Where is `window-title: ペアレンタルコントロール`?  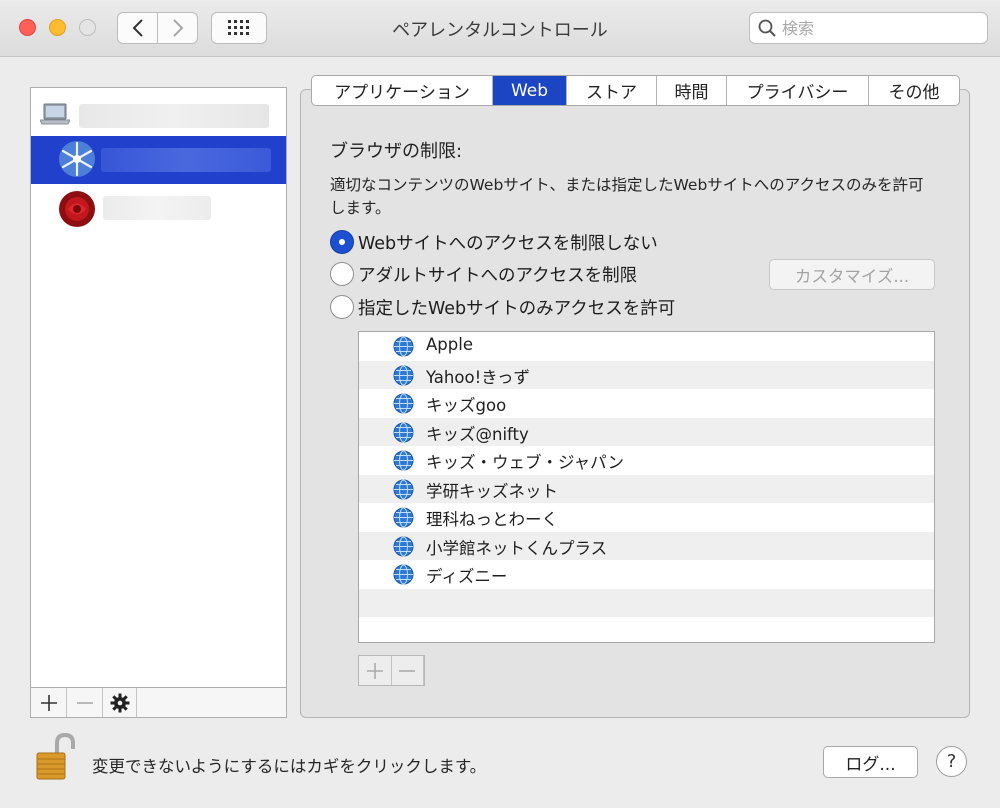
window-title: ペアレンタルコントロール is located at coordinates (500, 30).